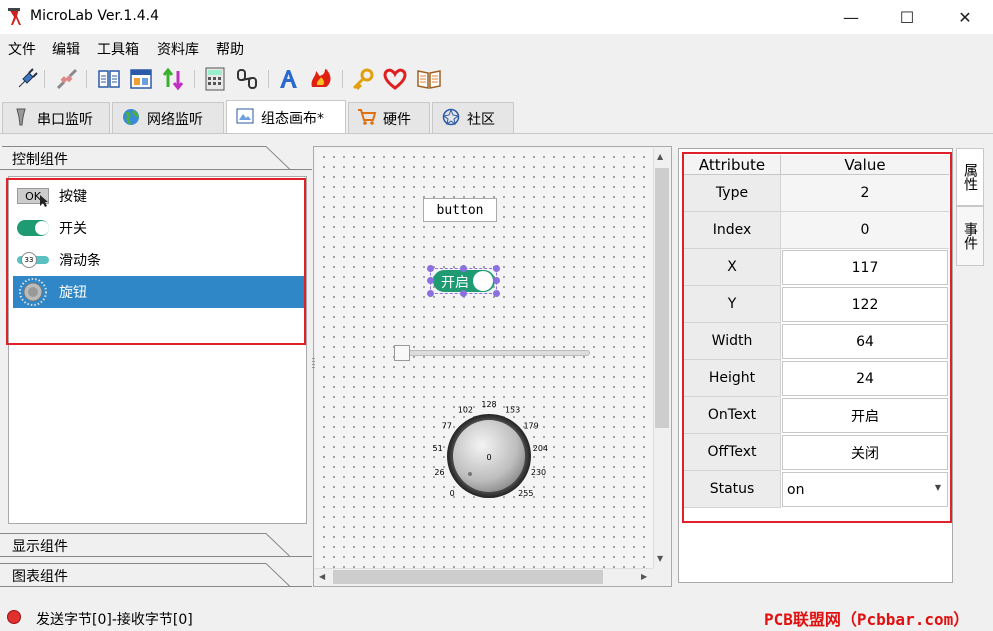  What do you see at coordinates (215, 79) in the screenshot?
I see `calculator-icon` at bounding box center [215, 79].